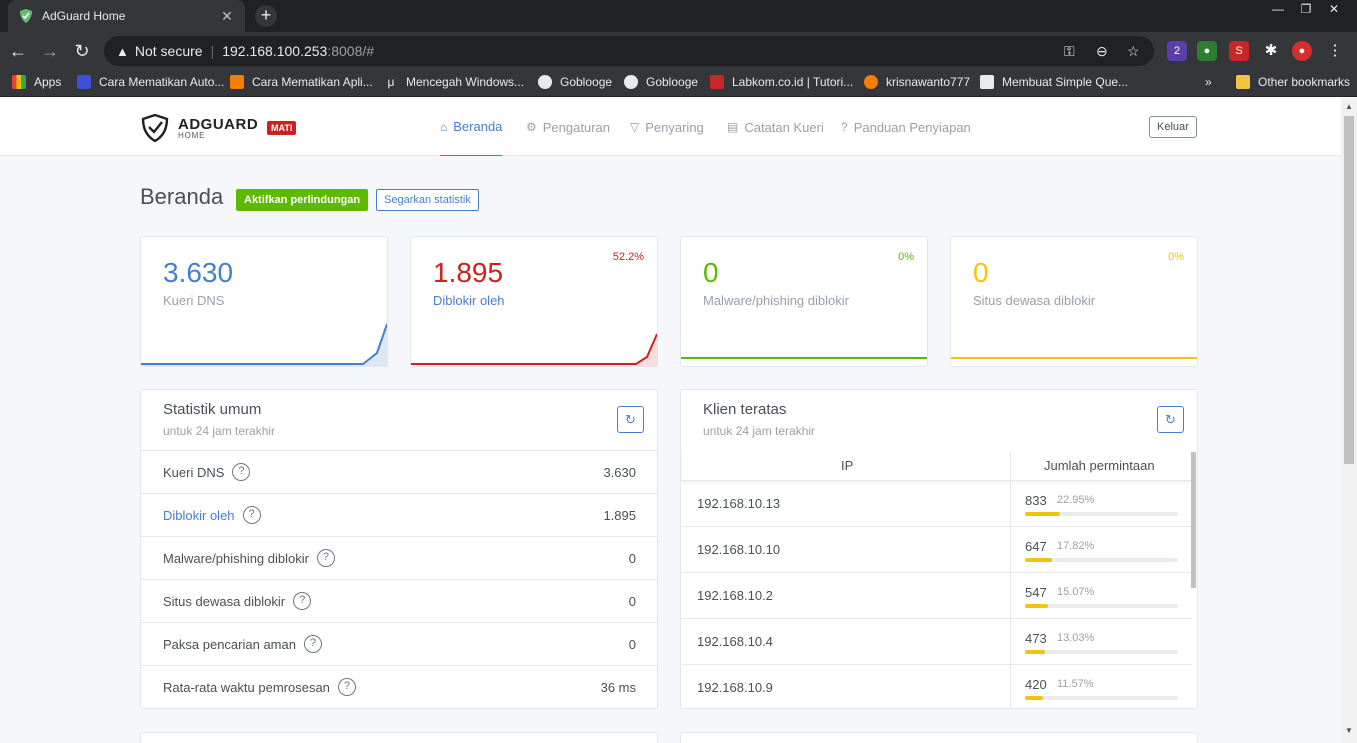 The height and width of the screenshot is (743, 1357). I want to click on not-secure-label: Not secure, so click(168, 51).